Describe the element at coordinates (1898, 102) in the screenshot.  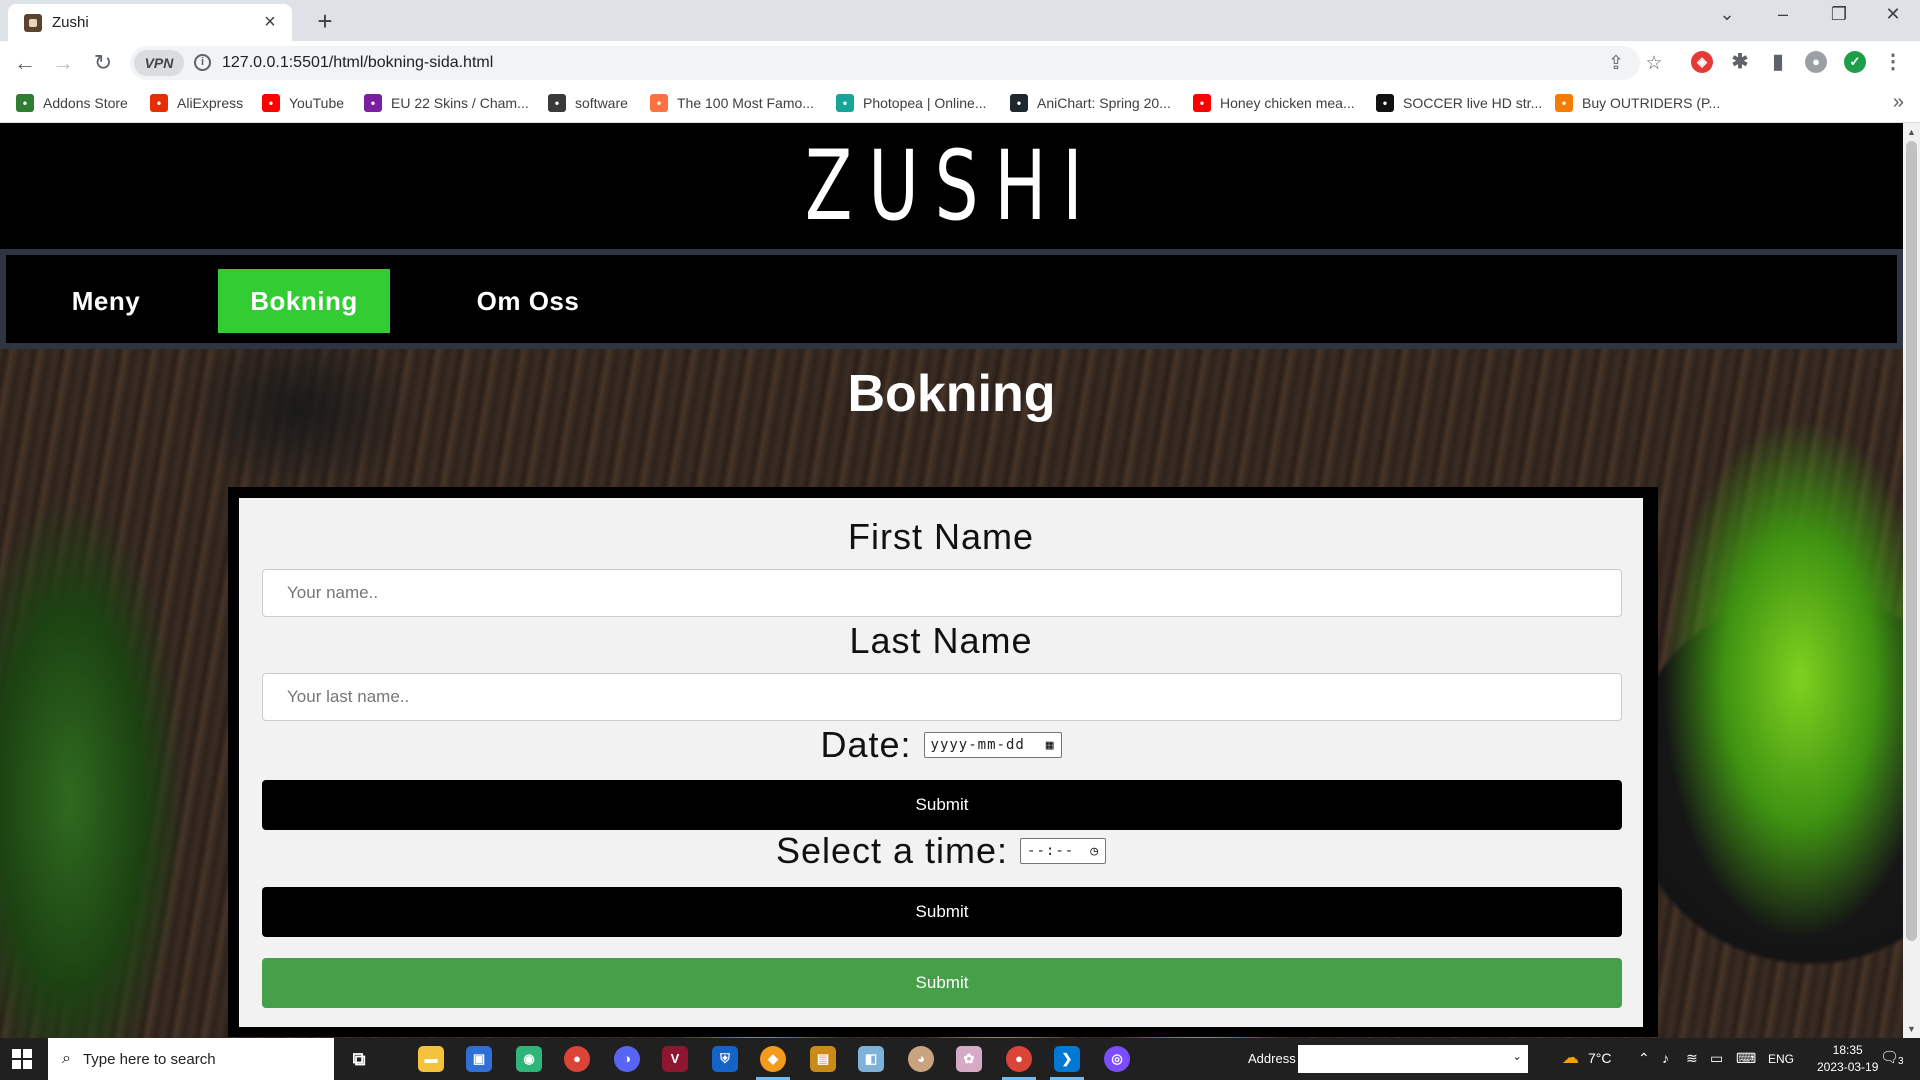
I see `bookmarks-overflow-icon: »` at that location.